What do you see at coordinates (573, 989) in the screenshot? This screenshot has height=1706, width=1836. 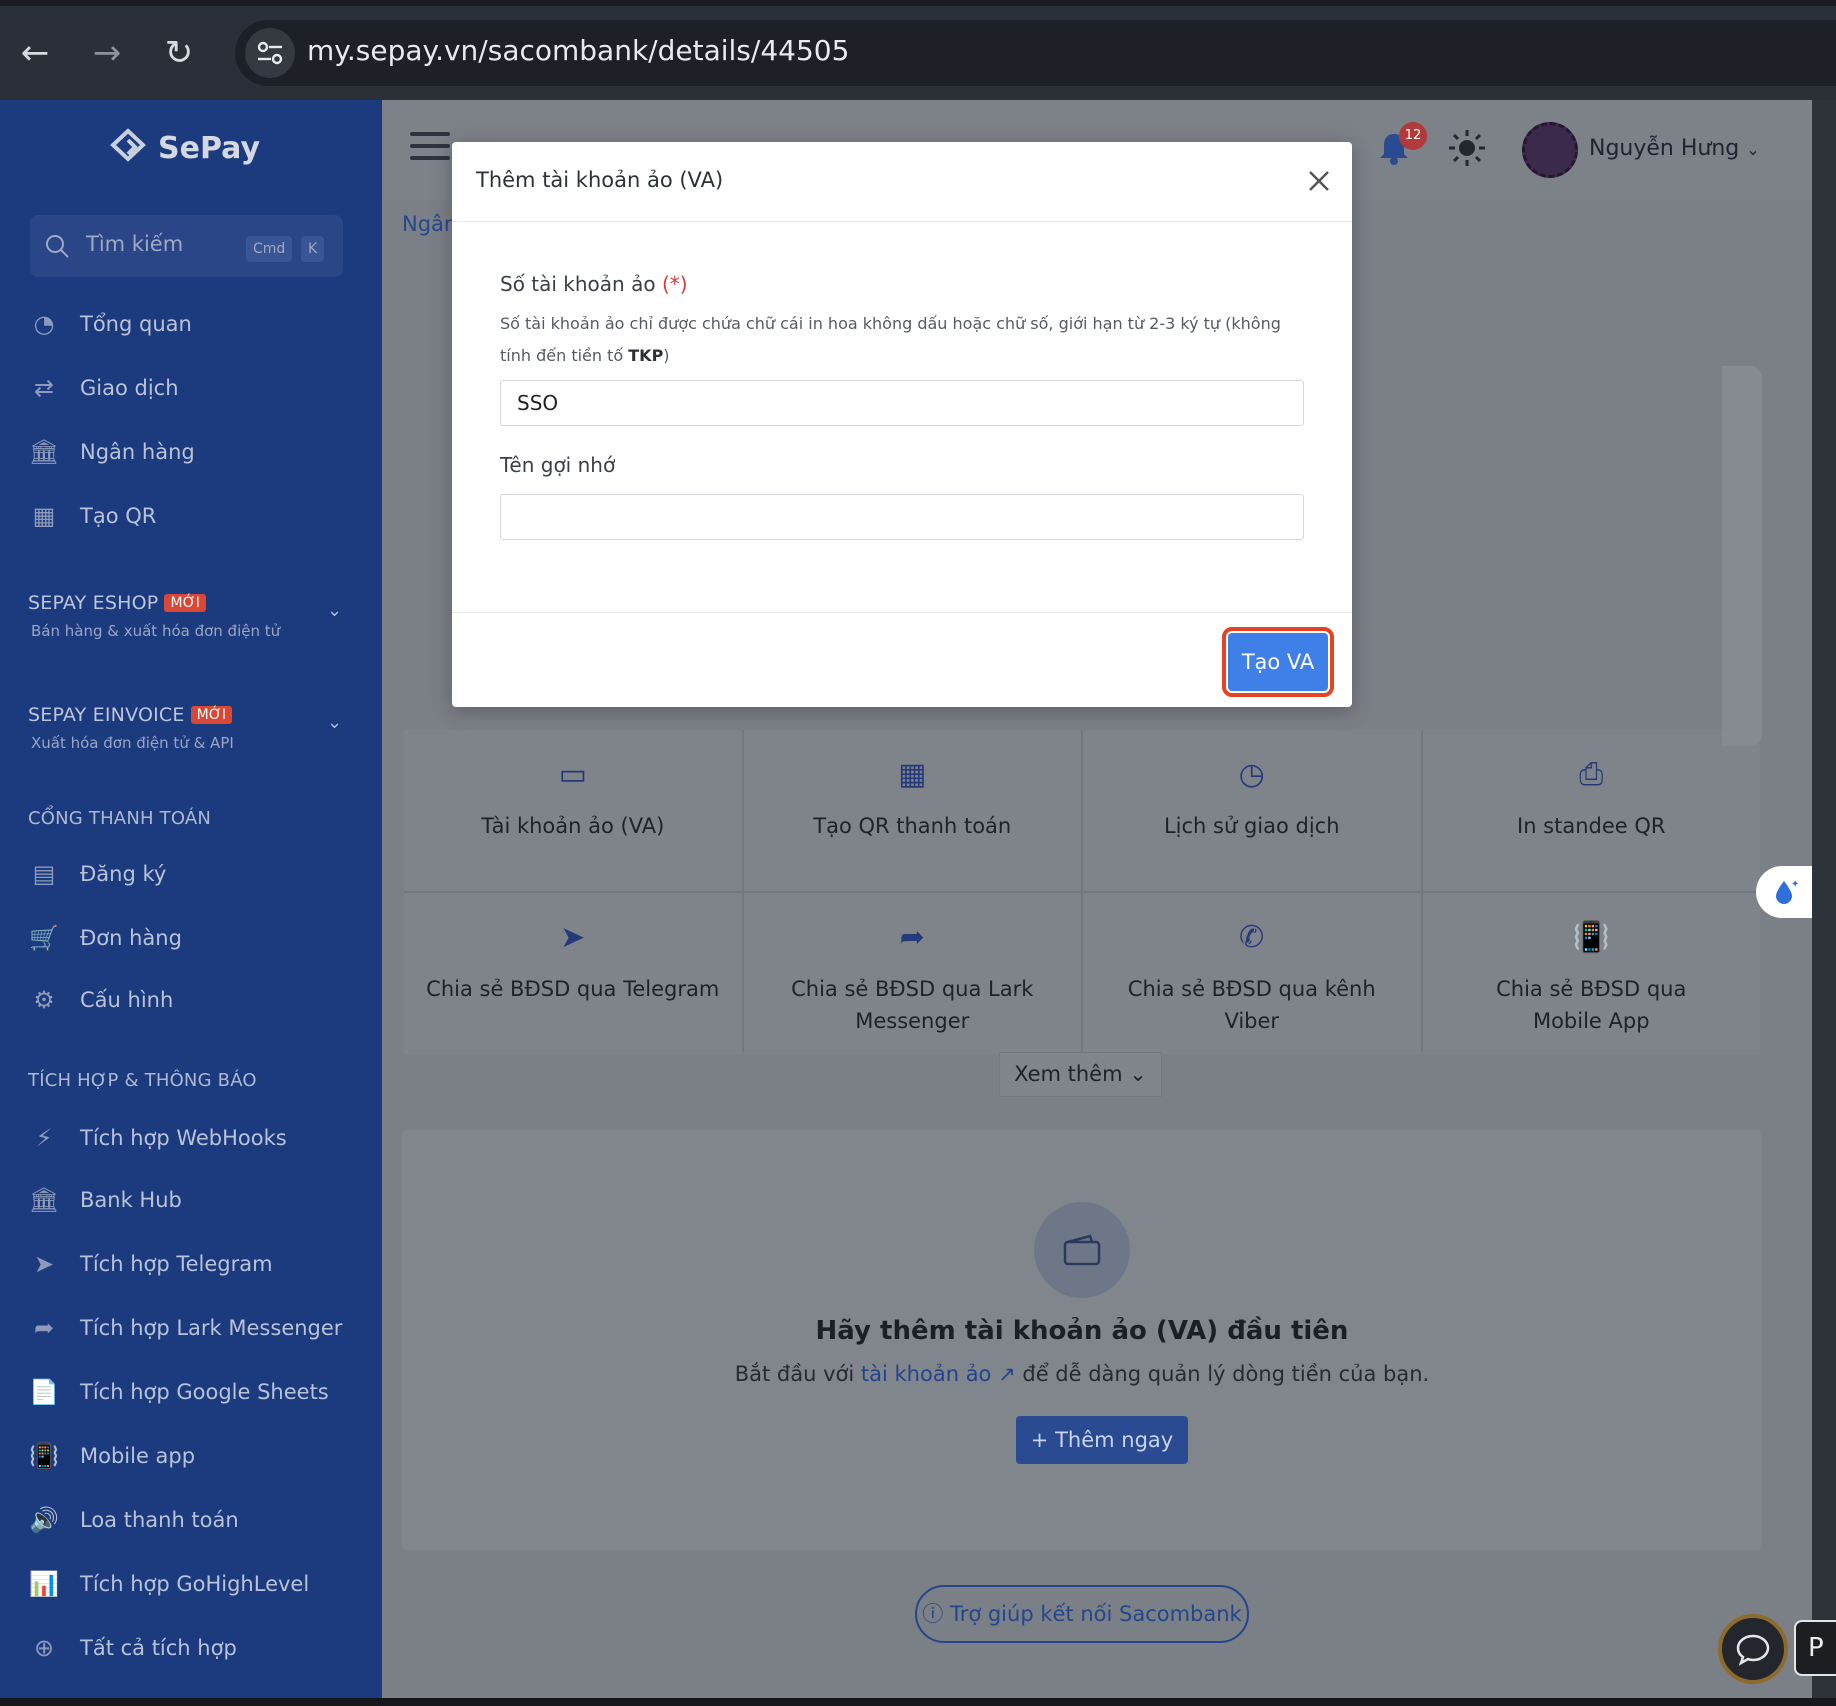 I see `feature-card-label: Chia sẻ BĐSD qua Telegram` at bounding box center [573, 989].